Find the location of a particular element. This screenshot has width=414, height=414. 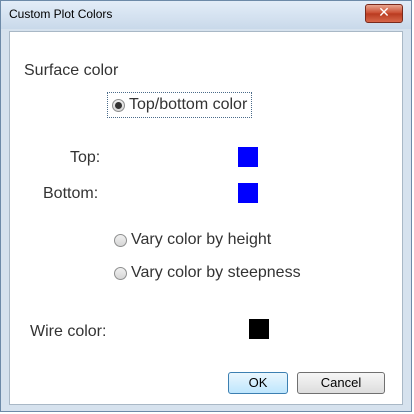

top-color-swatch is located at coordinates (248, 157).